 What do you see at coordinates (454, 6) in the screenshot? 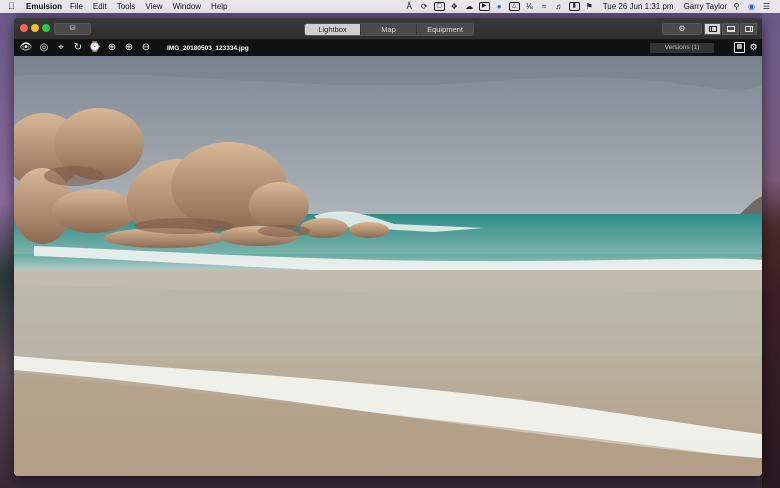
I see `dropbox-status-icon: ❖` at bounding box center [454, 6].